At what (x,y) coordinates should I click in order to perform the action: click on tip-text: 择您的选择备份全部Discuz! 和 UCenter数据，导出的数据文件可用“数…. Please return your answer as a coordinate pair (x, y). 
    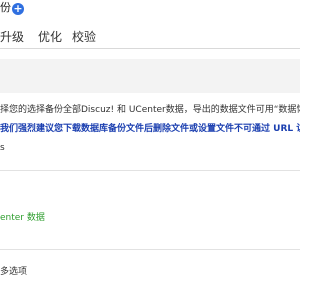
    Looking at the image, I should click on (150, 110).